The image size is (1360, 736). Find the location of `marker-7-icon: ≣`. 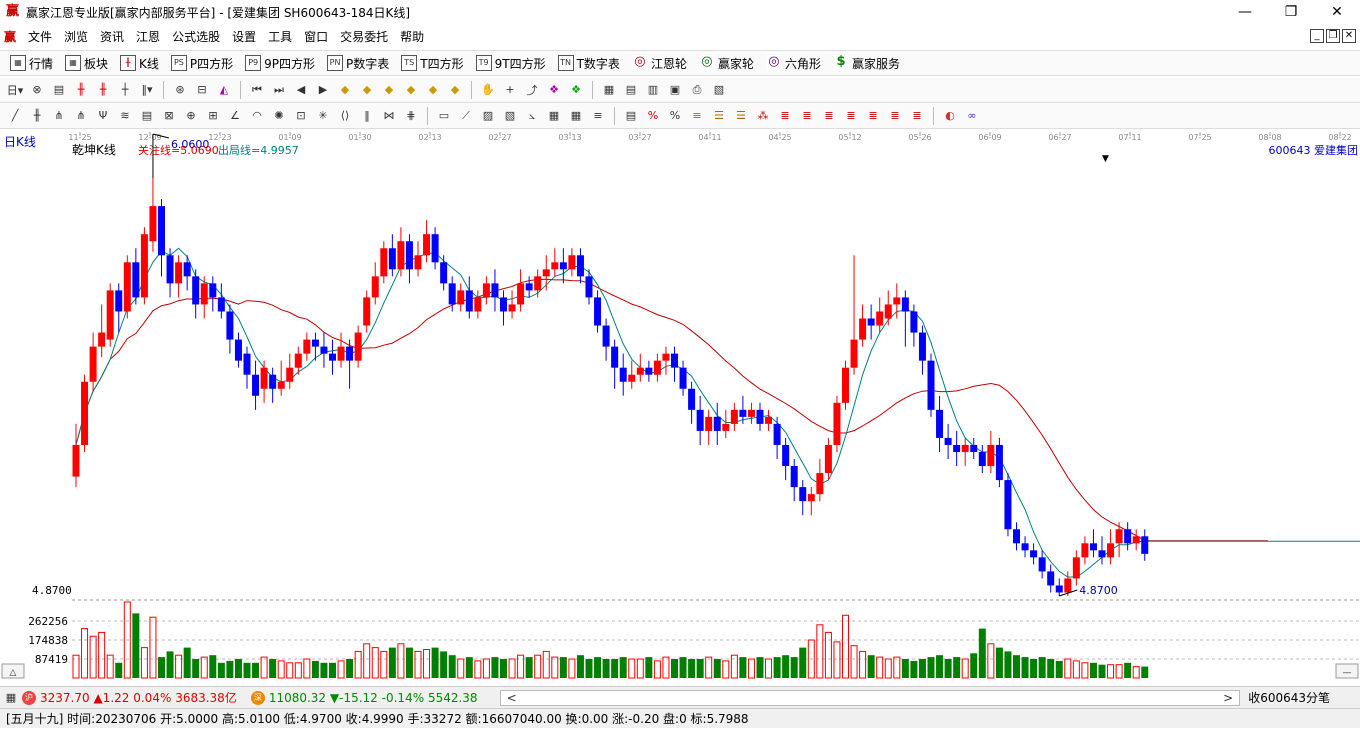

marker-7-icon: ≣ is located at coordinates (895, 116).